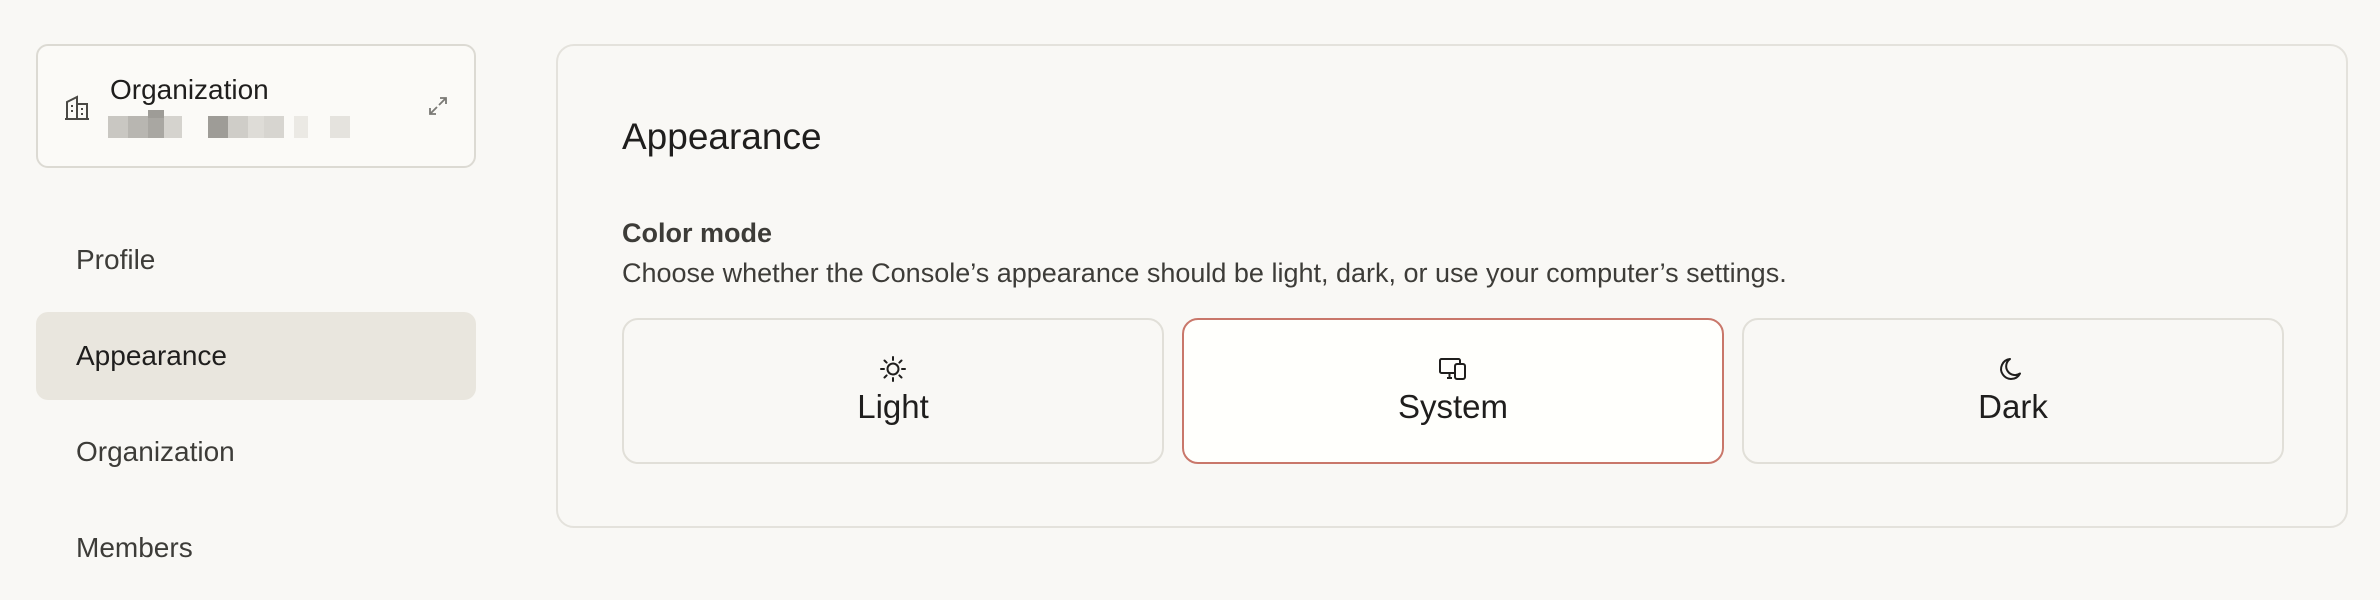 This screenshot has width=2380, height=600. I want to click on color-mode-label: Color mode, so click(697, 233).